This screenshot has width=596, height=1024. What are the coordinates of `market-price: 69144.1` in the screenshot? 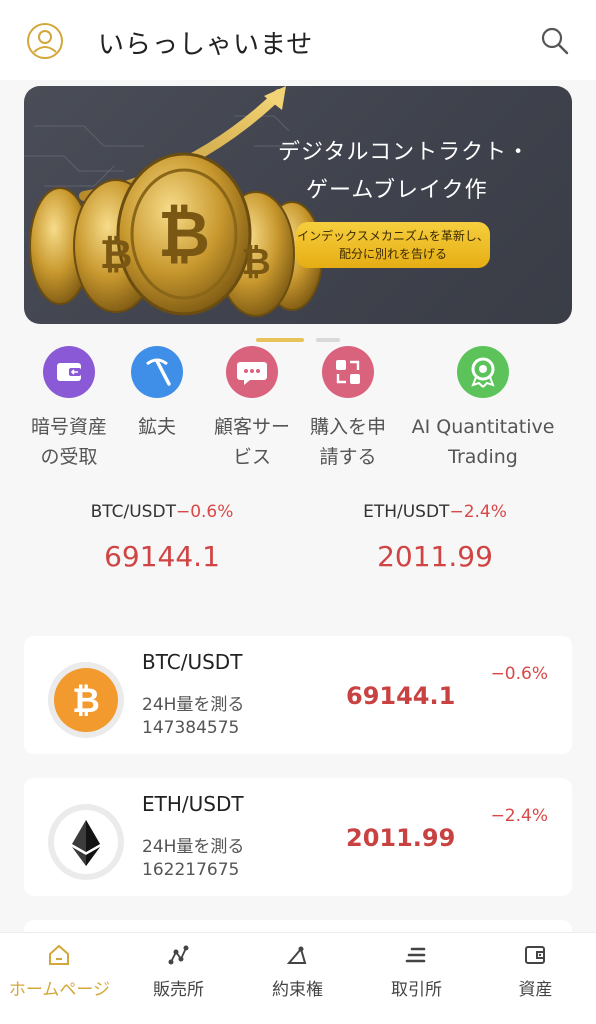 It's located at (401, 696).